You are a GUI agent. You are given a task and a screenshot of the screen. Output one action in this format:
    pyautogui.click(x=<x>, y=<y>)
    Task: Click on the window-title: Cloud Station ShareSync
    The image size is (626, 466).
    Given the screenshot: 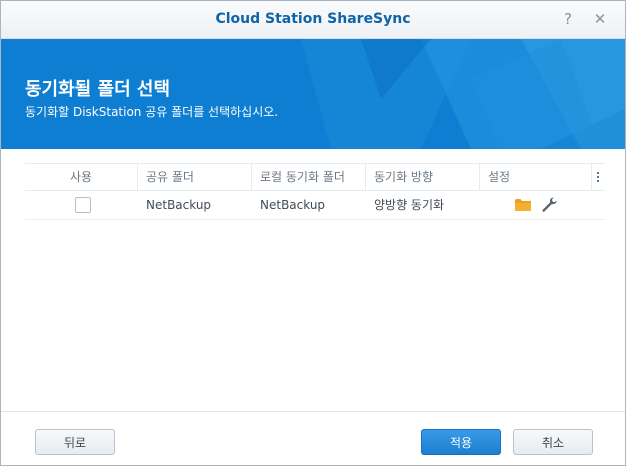 What is the action you would take?
    pyautogui.click(x=313, y=19)
    